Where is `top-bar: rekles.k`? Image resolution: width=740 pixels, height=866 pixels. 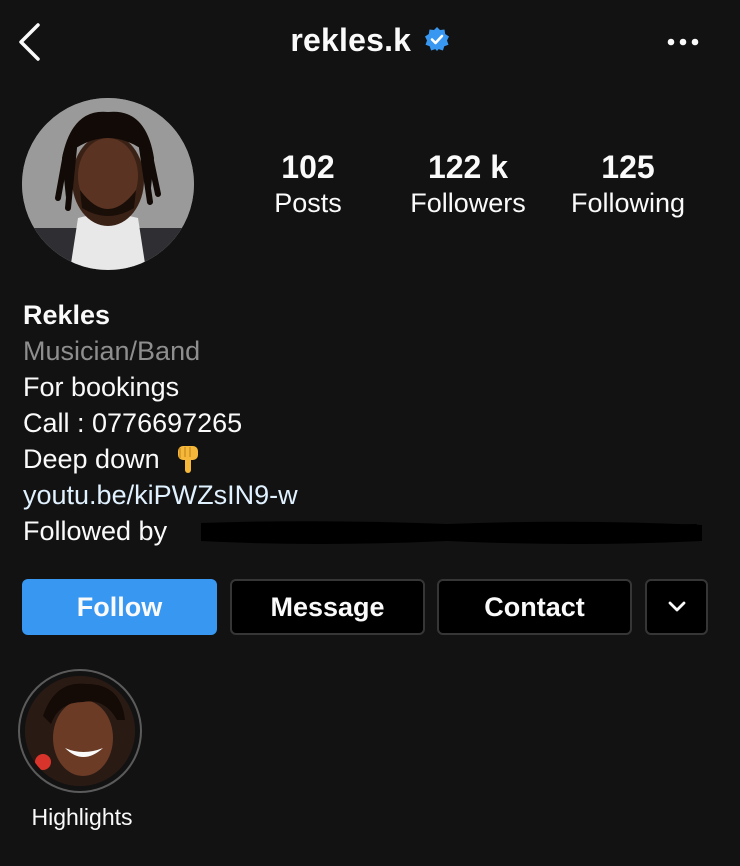 top-bar: rekles.k is located at coordinates (370, 45).